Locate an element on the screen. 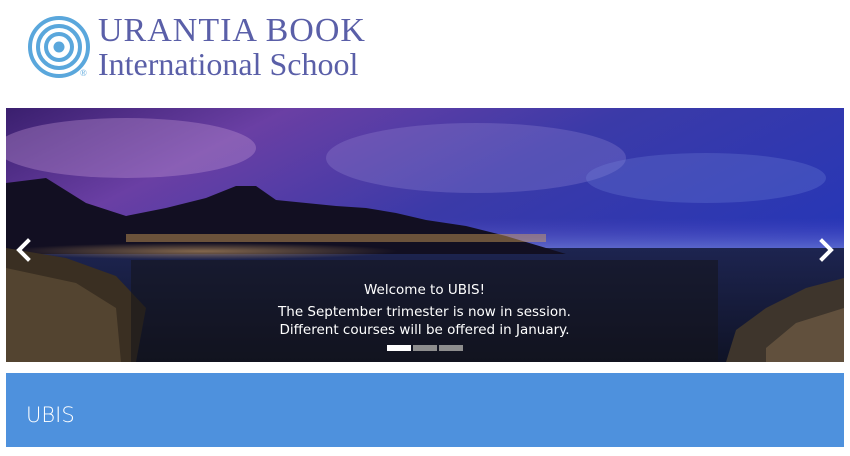 Image resolution: width=850 pixels, height=456 pixels. chevron-left-icon is located at coordinates (24, 250).